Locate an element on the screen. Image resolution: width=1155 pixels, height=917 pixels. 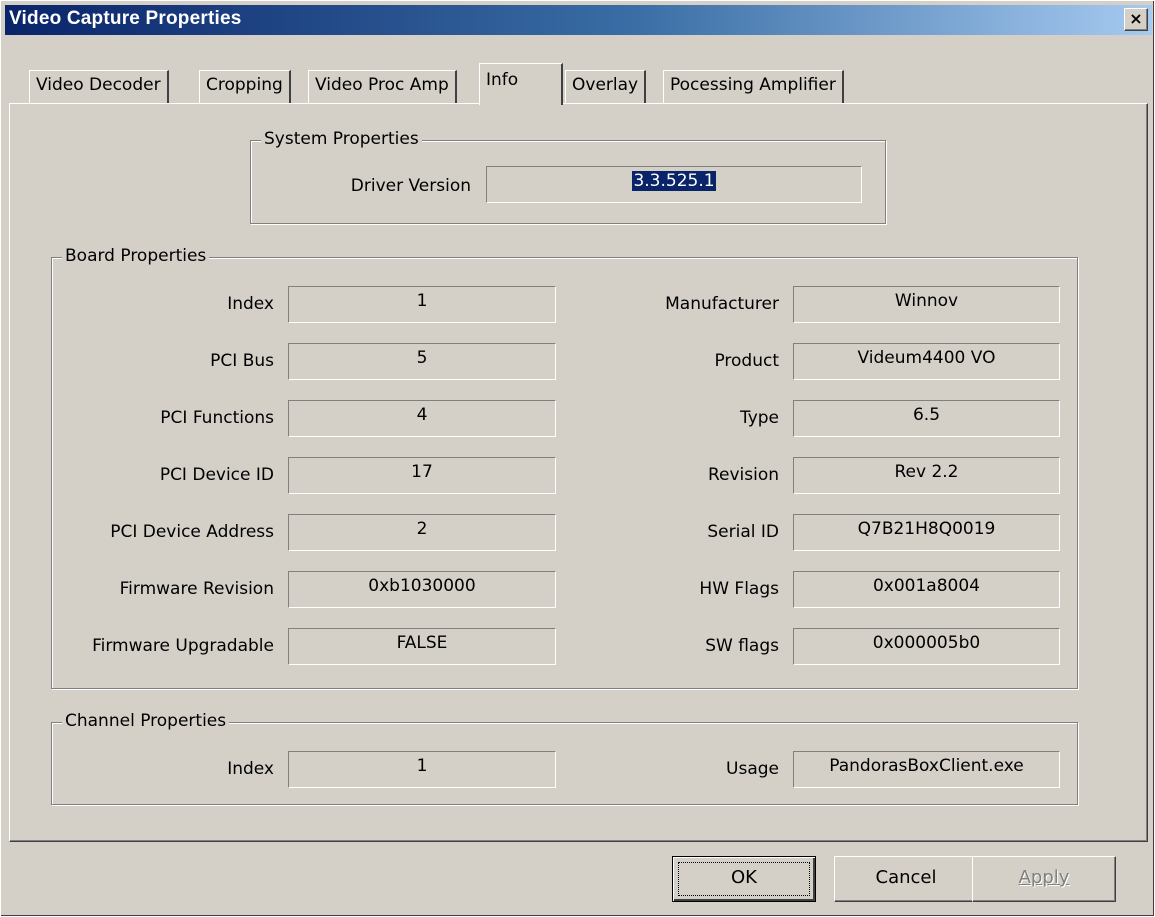
manufacturer-label: Manufacturer is located at coordinates (722, 304).